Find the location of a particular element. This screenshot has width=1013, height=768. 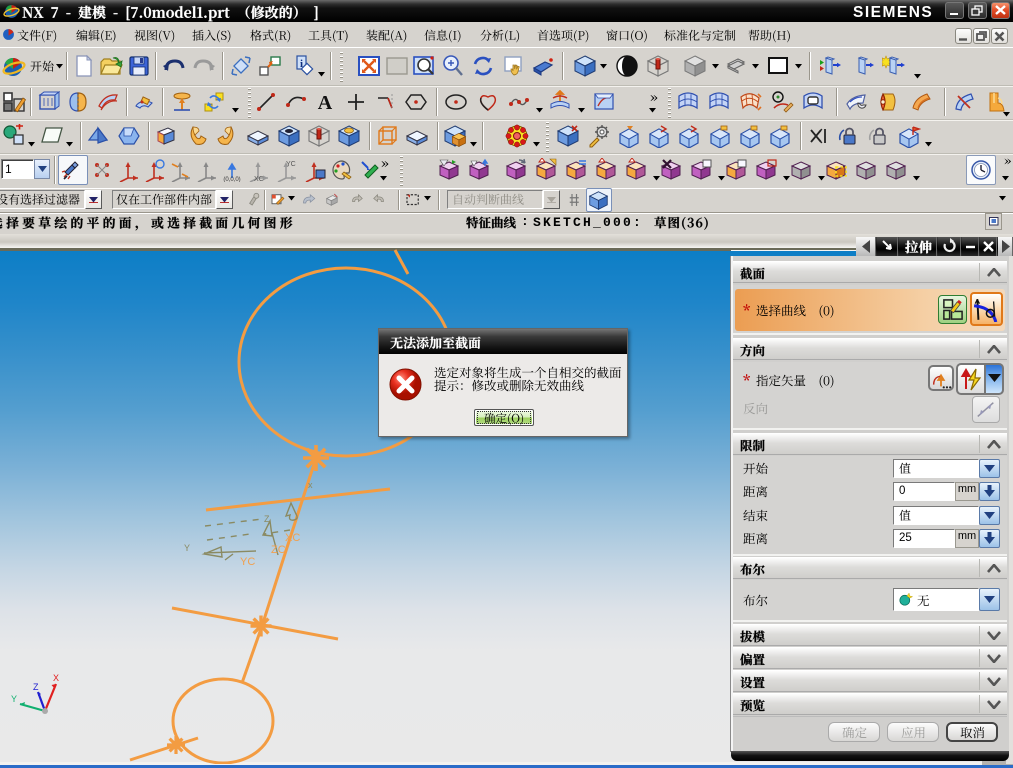

svg-text: X is located at coordinates (56, 678).